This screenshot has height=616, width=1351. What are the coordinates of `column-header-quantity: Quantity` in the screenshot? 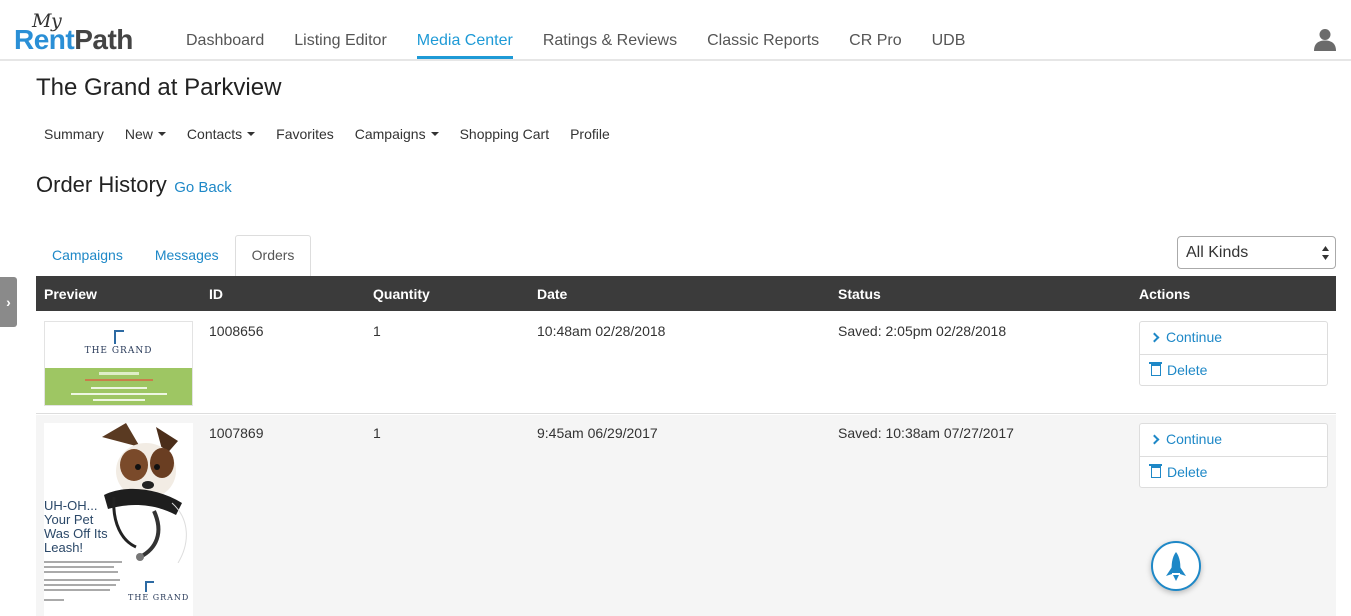 It's located at (401, 294).